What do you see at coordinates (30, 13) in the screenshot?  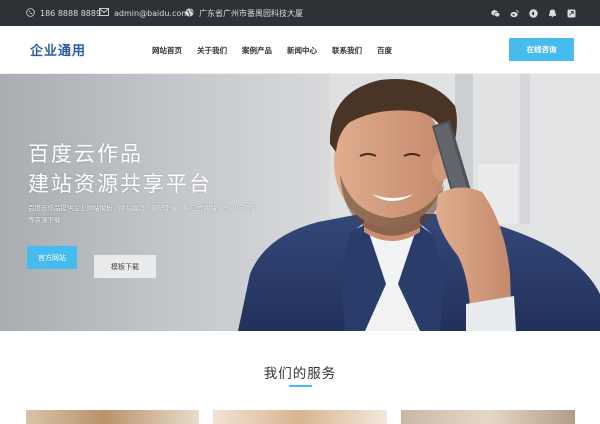 I see `phone-icon` at bounding box center [30, 13].